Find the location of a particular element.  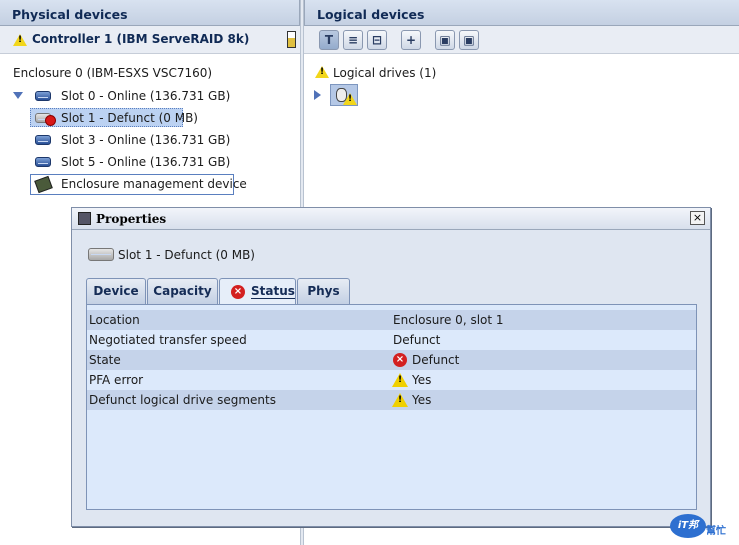

tab-status: × Status is located at coordinates (257, 291).